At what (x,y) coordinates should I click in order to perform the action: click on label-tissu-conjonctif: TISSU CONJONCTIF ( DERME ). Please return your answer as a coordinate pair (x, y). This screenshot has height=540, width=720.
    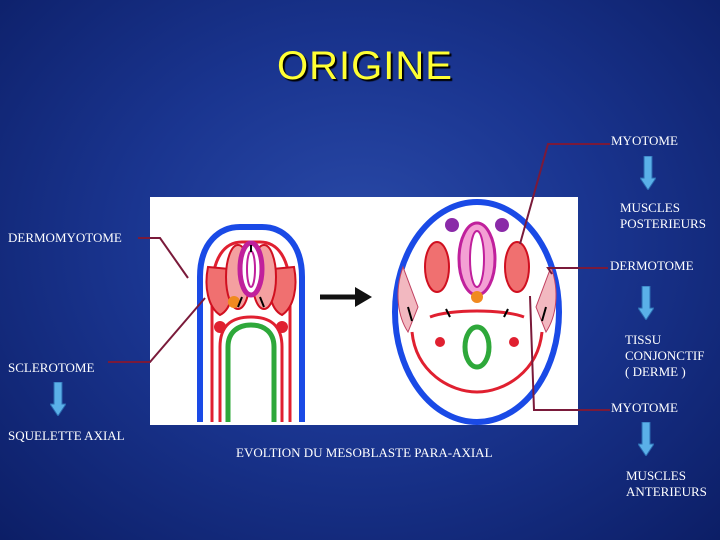
    Looking at the image, I should click on (665, 355).